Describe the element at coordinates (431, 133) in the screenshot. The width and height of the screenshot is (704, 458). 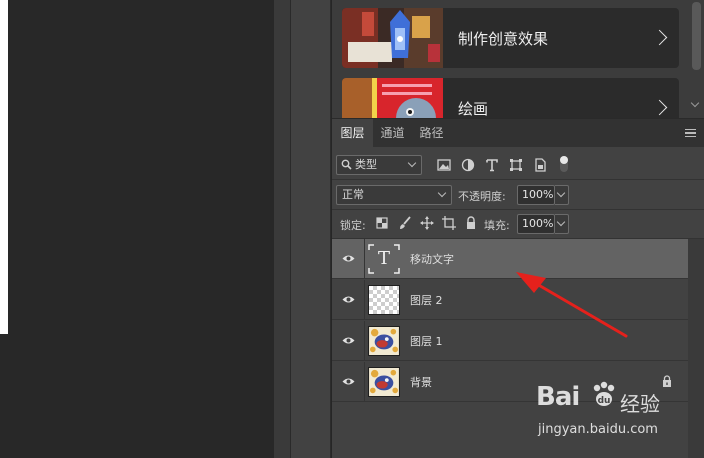
I see `tab-paths: 路径` at that location.